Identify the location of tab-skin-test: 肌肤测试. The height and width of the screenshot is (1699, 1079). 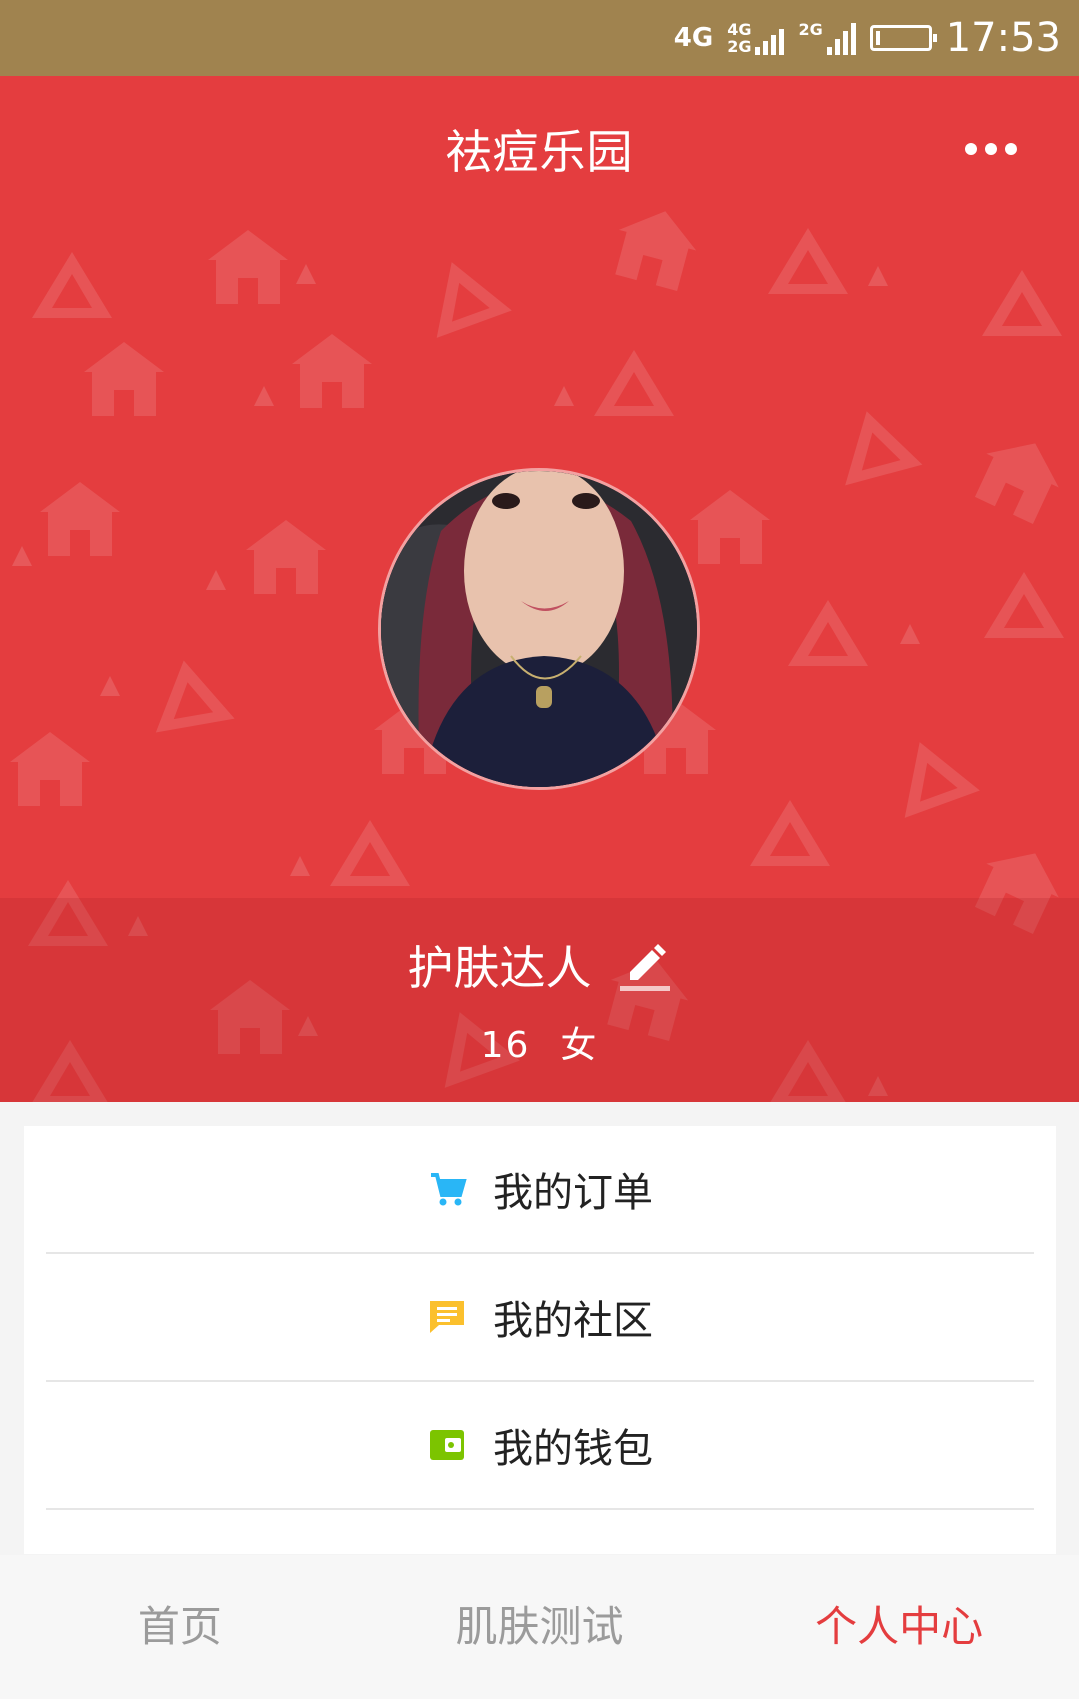
(540, 1627).